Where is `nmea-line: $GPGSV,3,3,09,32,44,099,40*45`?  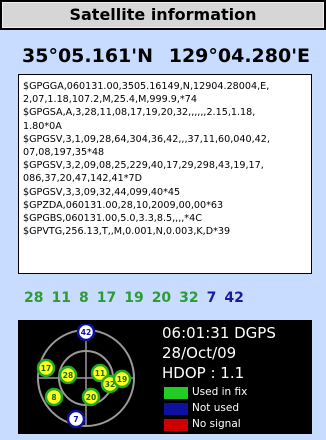 nmea-line: $GPGSV,3,3,09,32,44,099,40*45 is located at coordinates (102, 192).